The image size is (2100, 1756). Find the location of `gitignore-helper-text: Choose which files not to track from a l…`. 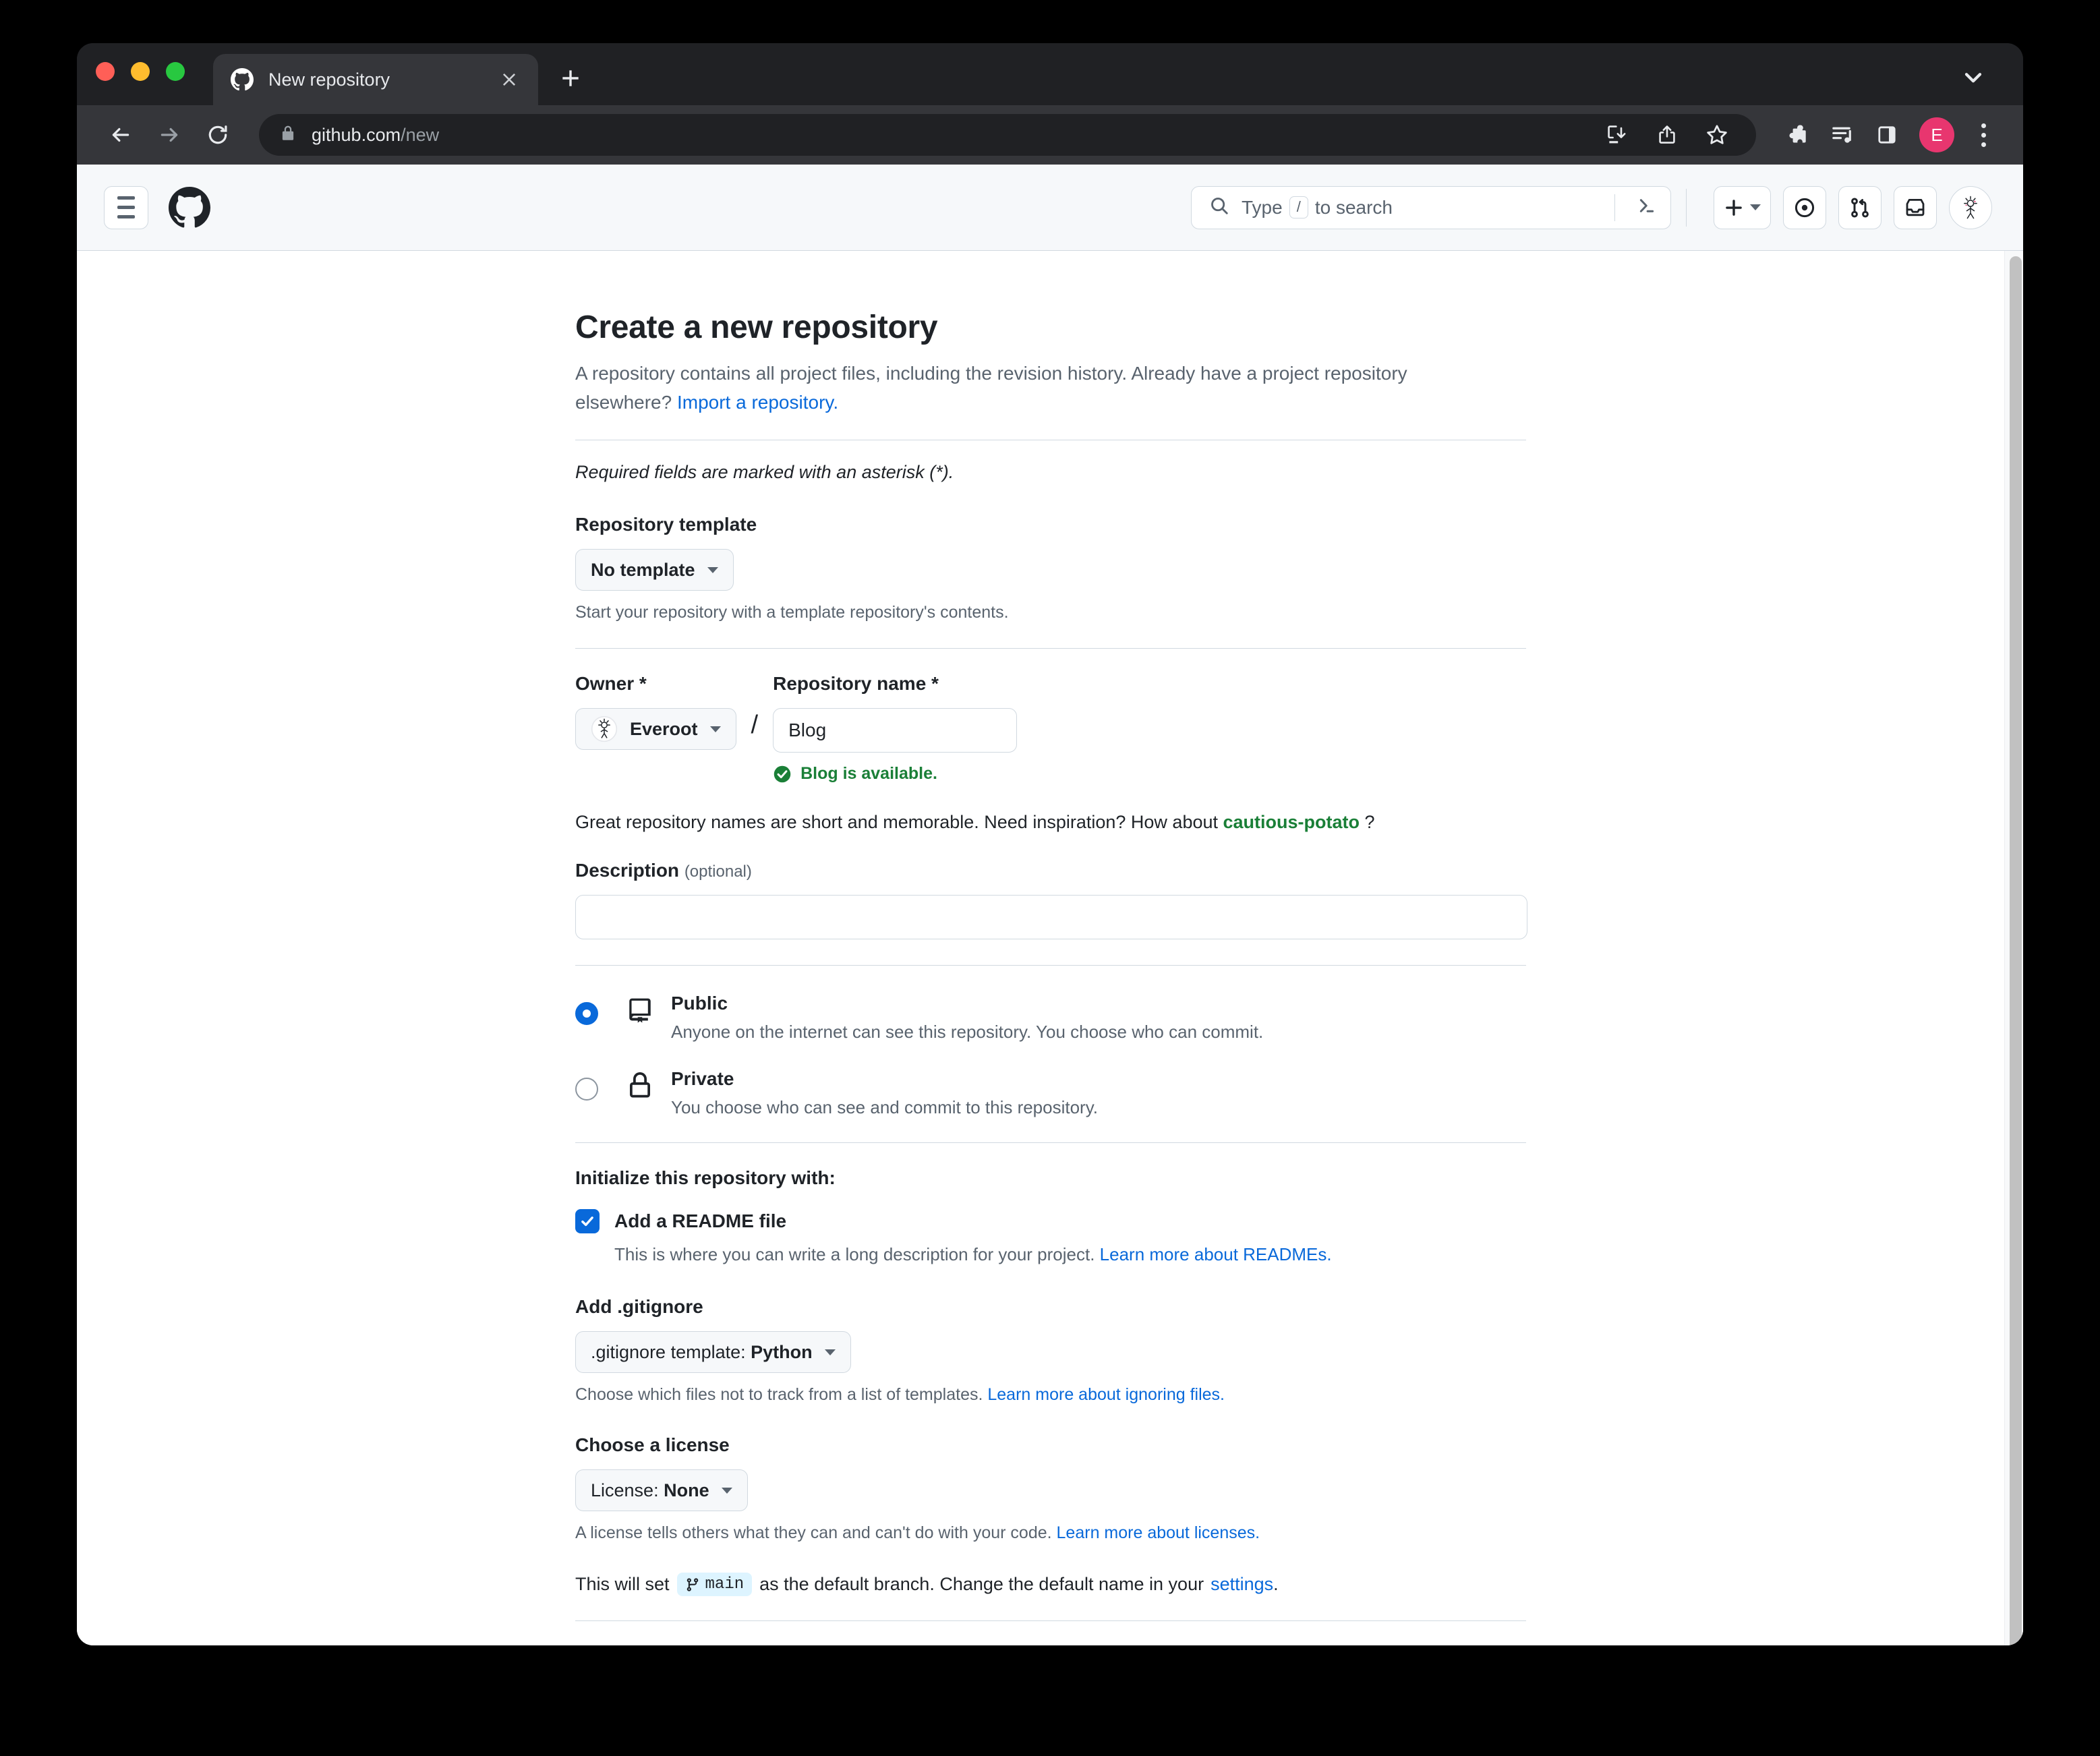

gitignore-helper-text: Choose which files not to track from a l… is located at coordinates (779, 1395).